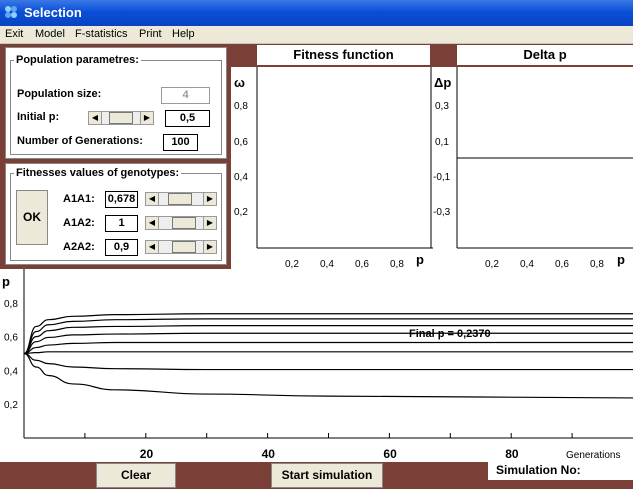  Describe the element at coordinates (538, 470) in the screenshot. I see `simulation-number-label: Simulation No:` at that location.